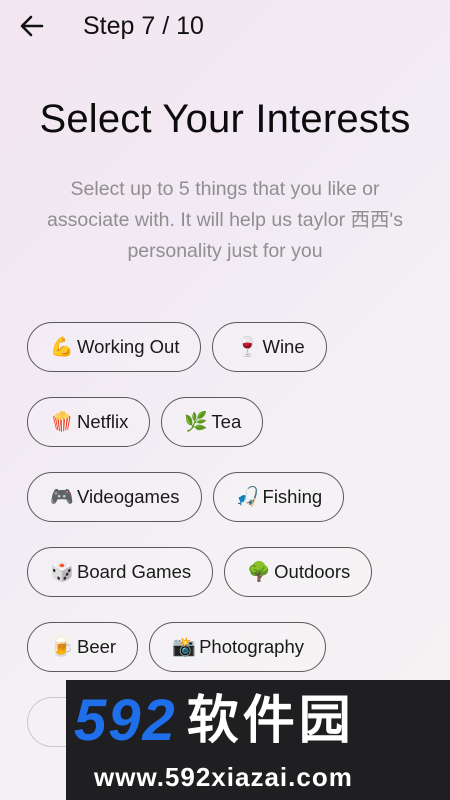 This screenshot has height=800, width=450. What do you see at coordinates (184, 647) in the screenshot?
I see `camera-flash-icon: 📸` at bounding box center [184, 647].